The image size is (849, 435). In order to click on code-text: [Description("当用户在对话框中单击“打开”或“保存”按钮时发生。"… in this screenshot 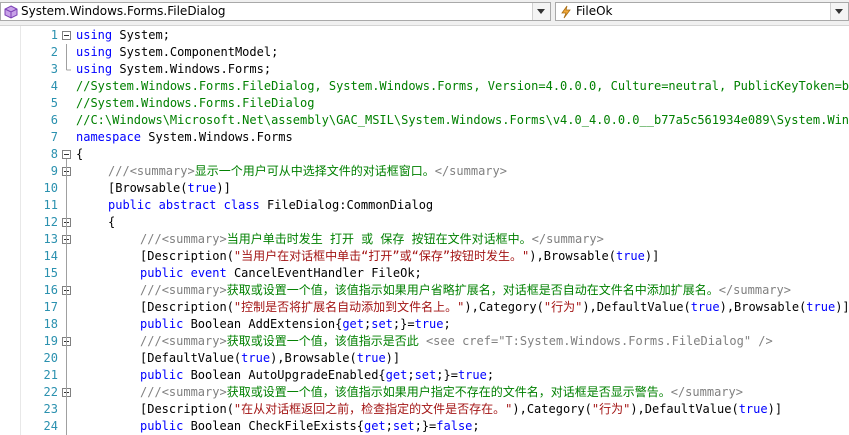, I will do `click(399, 256)`.